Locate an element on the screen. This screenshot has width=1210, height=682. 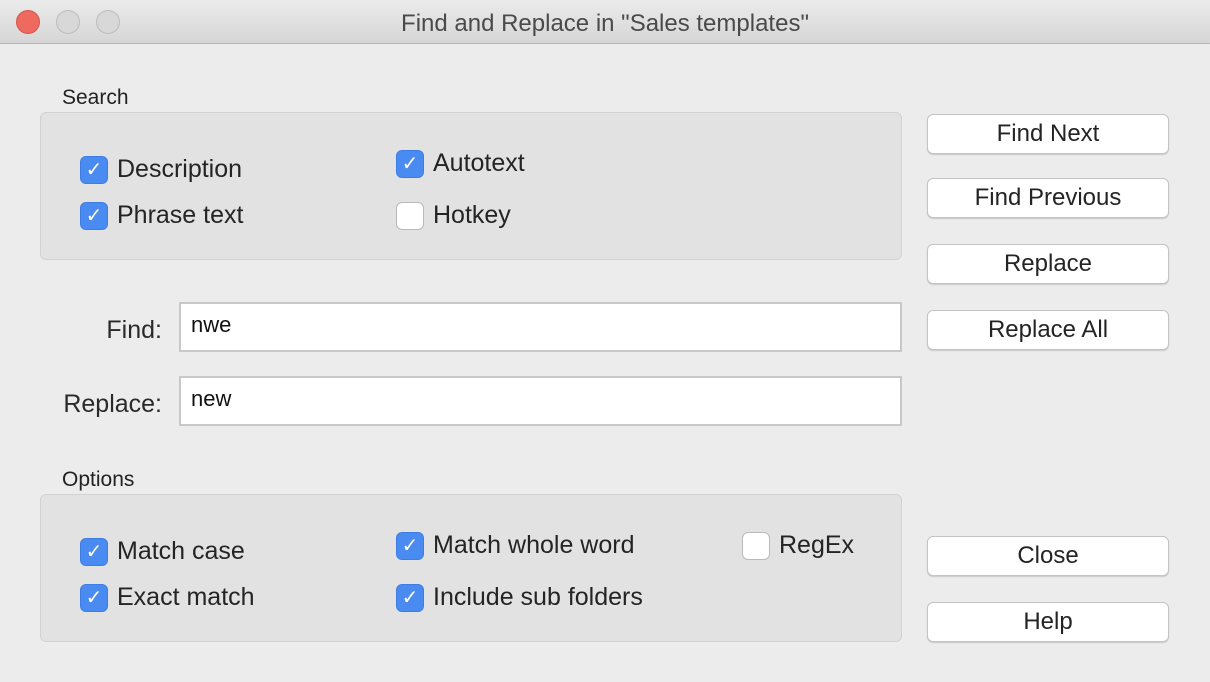
find-next-button: Find Next is located at coordinates (1048, 134).